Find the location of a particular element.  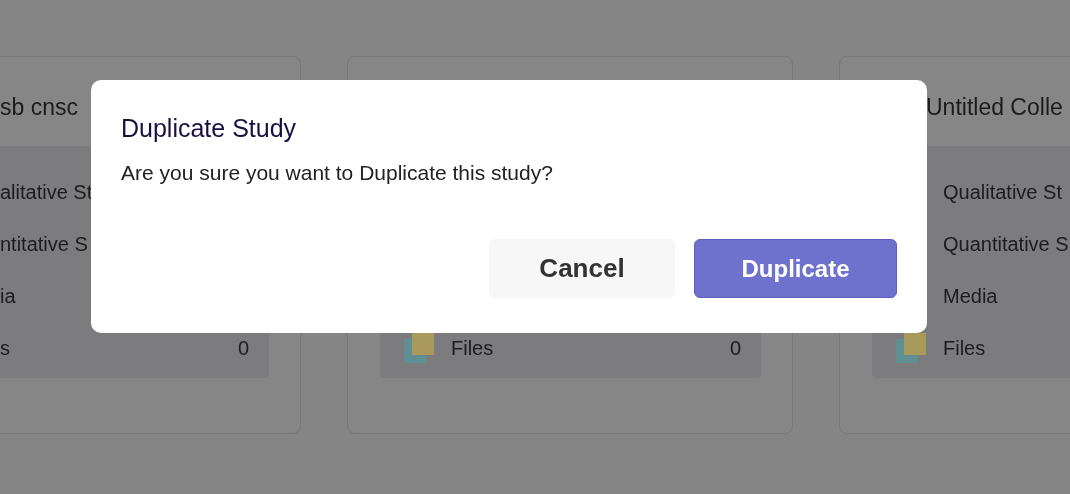

dialog-message: Are you sure you want to Duplicate this study? is located at coordinates (337, 173).